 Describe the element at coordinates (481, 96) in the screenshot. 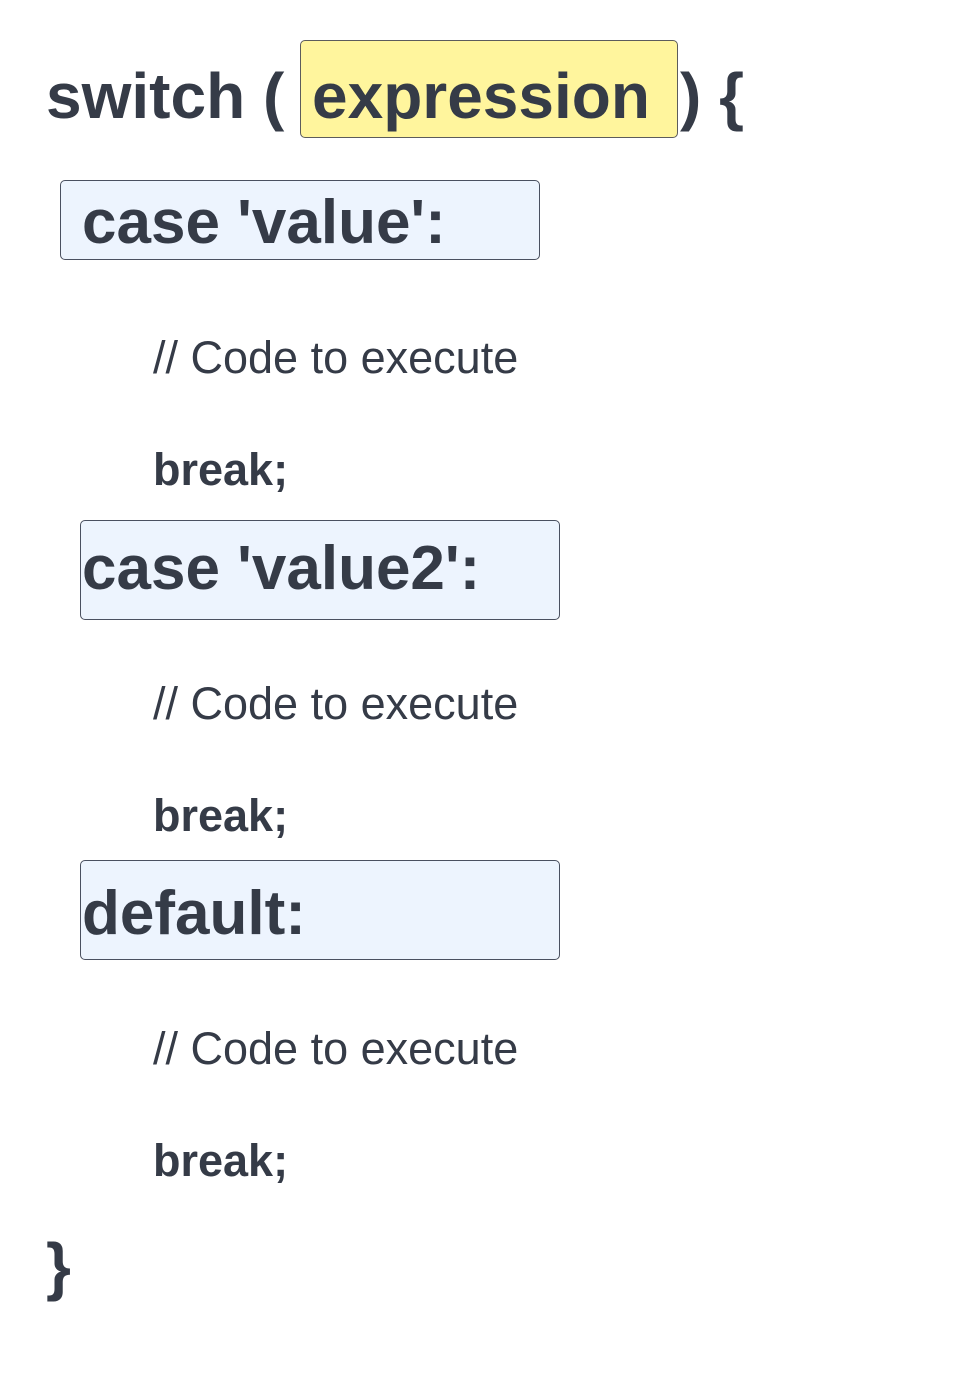

I see `switch-expression: expression` at that location.